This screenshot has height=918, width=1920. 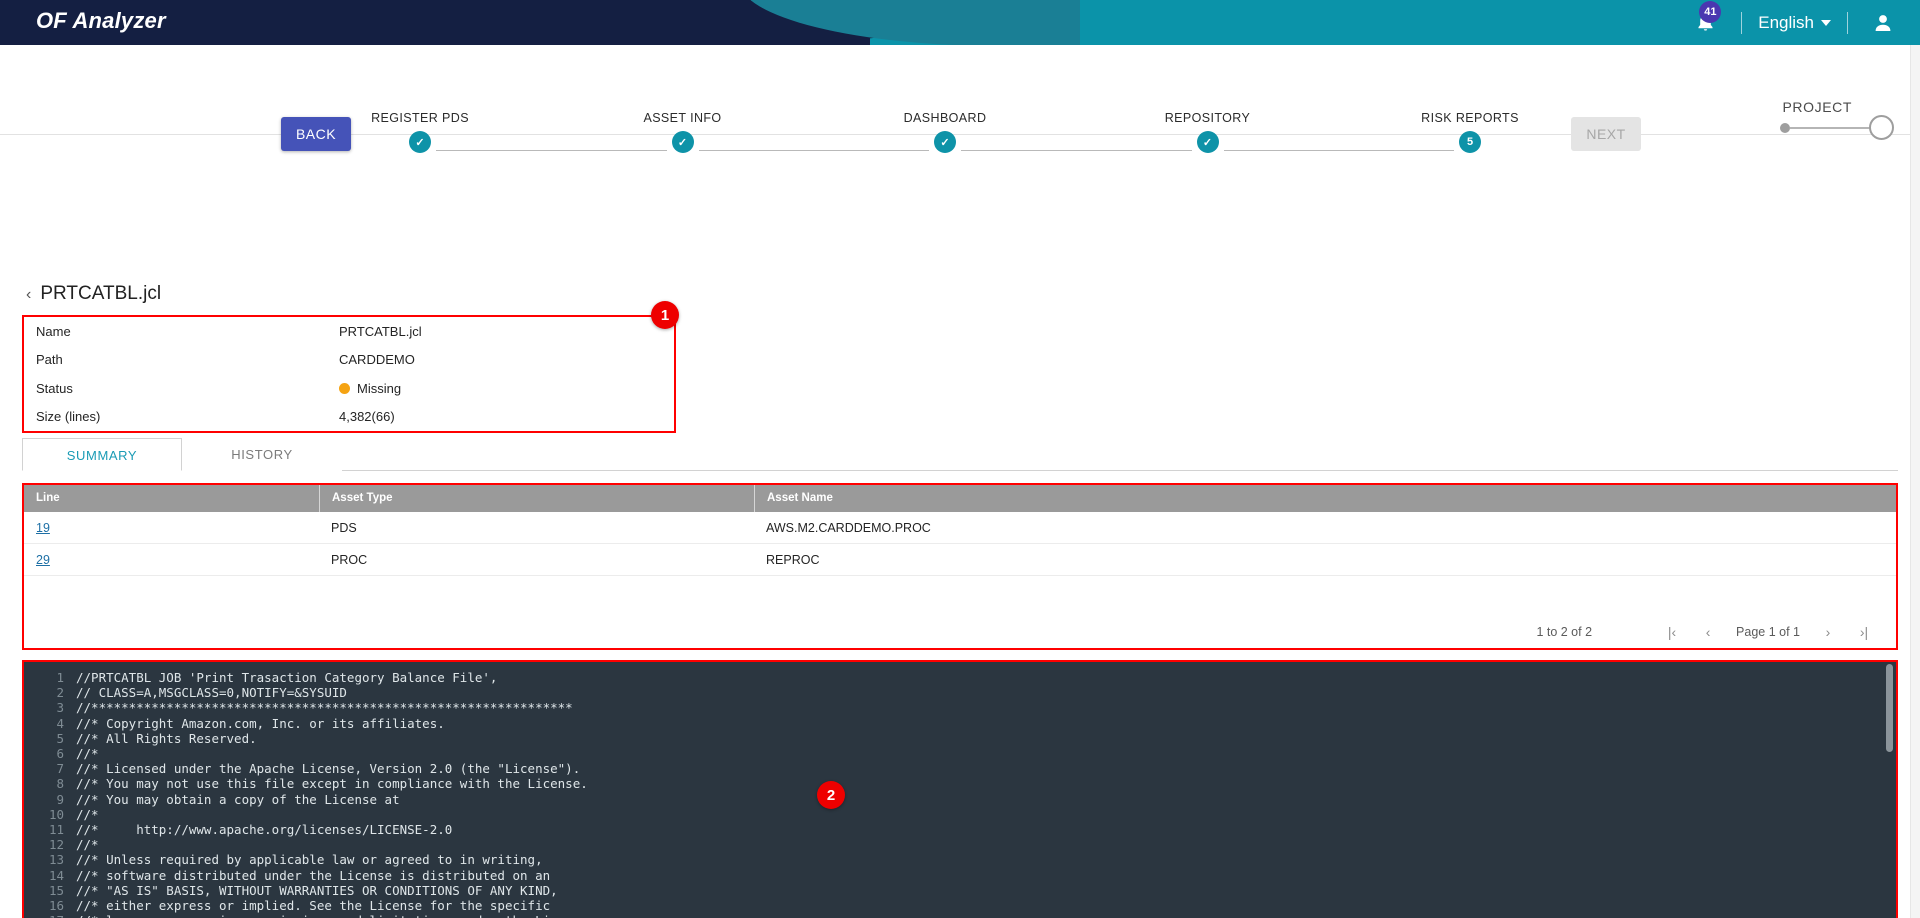 What do you see at coordinates (43, 560) in the screenshot?
I see `line-number-link: 29` at bounding box center [43, 560].